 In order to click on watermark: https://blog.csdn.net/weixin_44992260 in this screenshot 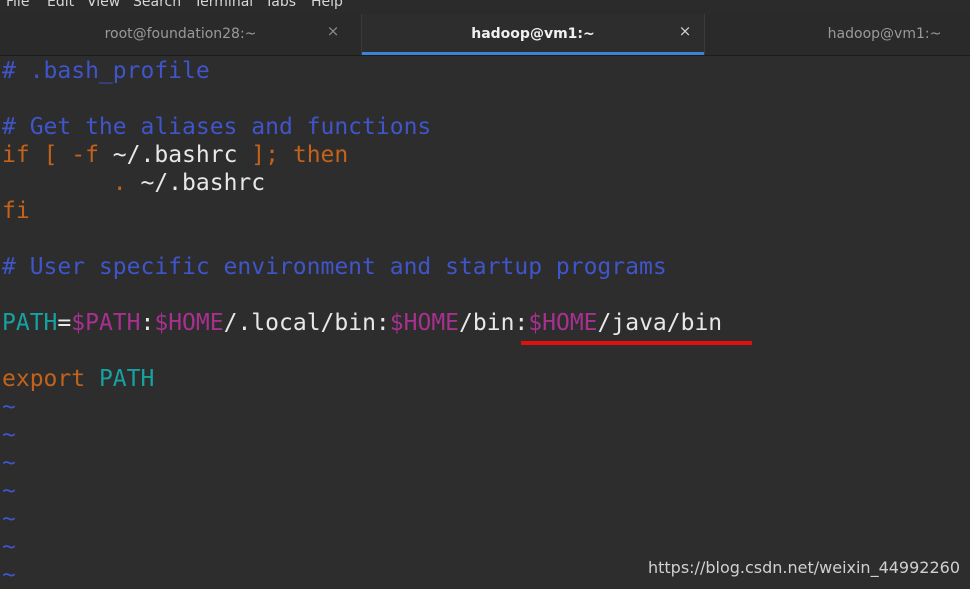, I will do `click(803, 567)`.